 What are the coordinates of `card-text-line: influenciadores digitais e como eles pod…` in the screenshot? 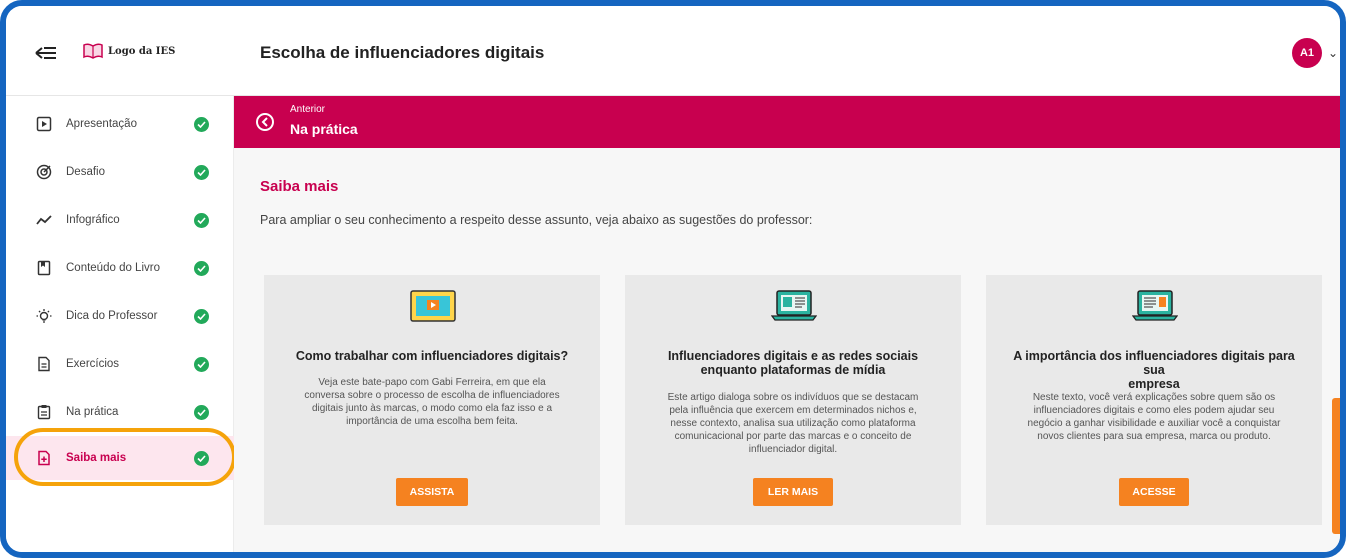 It's located at (1154, 410).